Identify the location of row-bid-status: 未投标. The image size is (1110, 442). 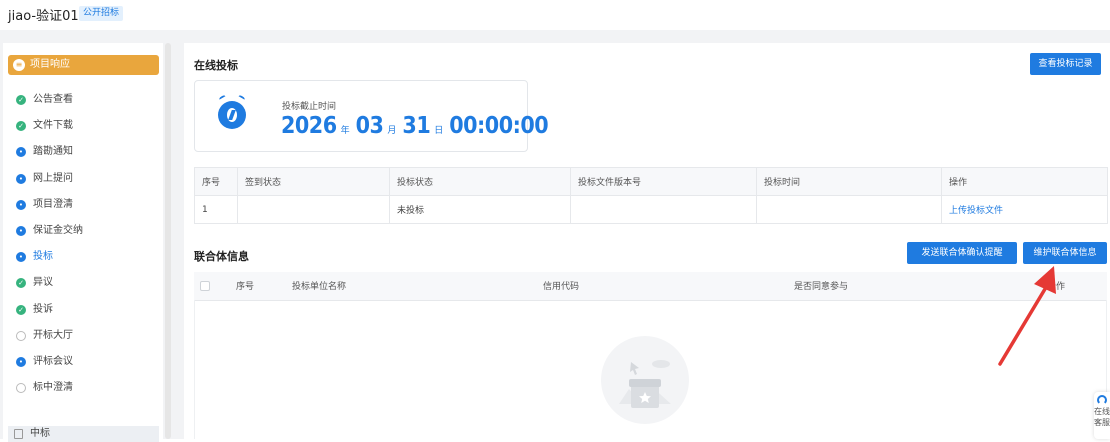
(480, 209).